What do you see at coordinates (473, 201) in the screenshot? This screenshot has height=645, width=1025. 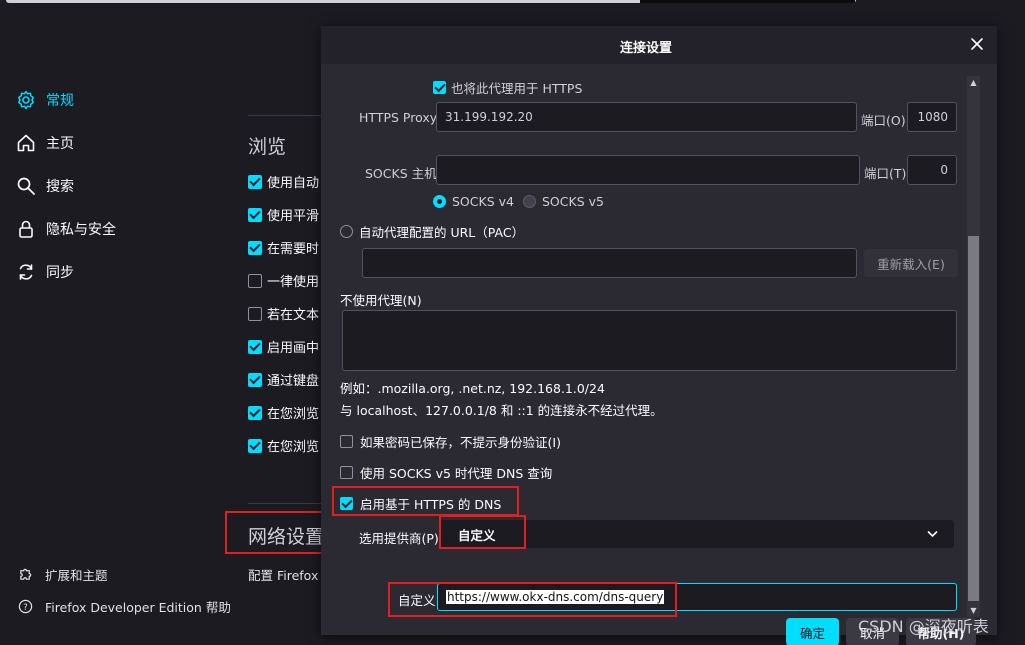 I see `socks-v4-radio: SOCKS v4` at bounding box center [473, 201].